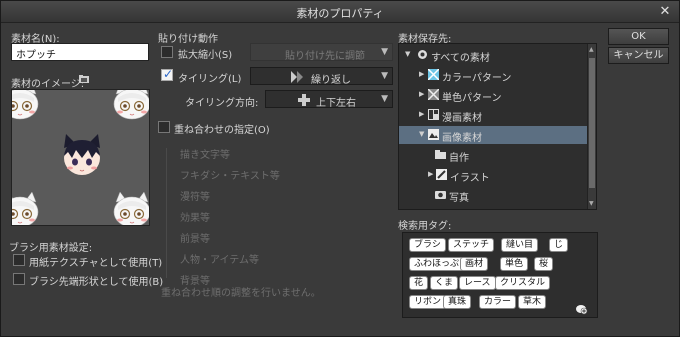 The width and height of the screenshot is (680, 337). Describe the element at coordinates (514, 264) in the screenshot. I see `tag-chip: 単色` at that location.